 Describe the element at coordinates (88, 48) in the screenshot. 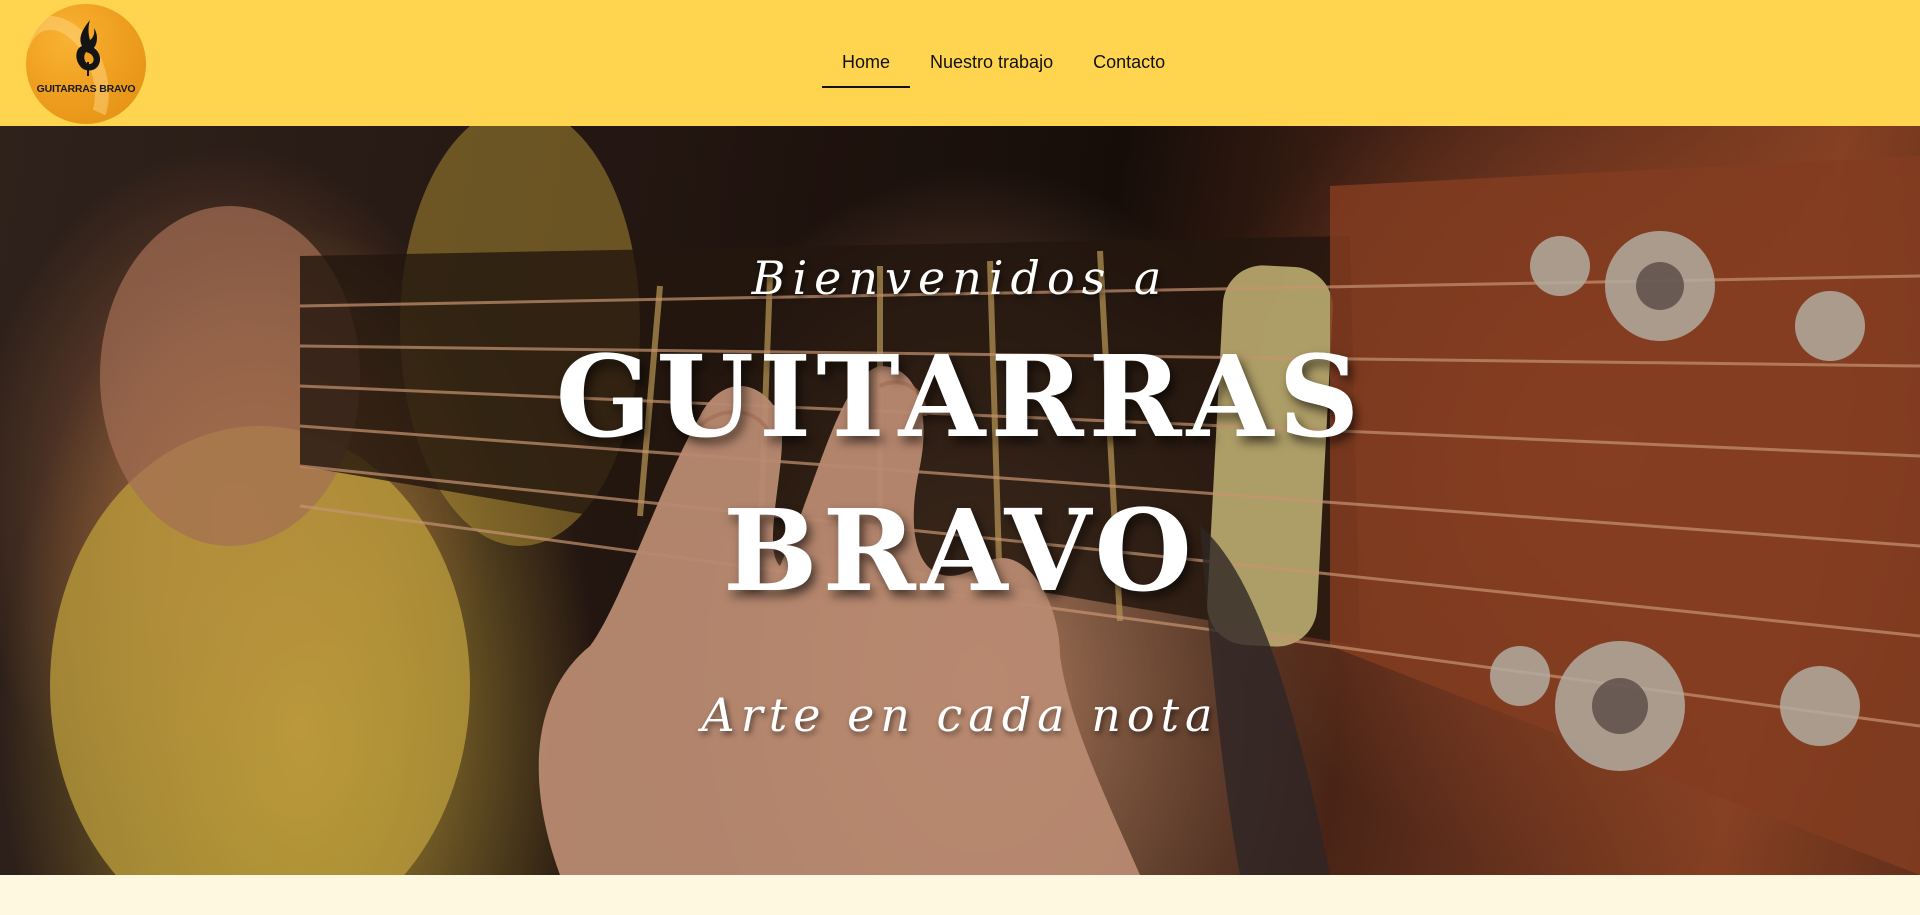

I see `flame-guitar-icon` at that location.